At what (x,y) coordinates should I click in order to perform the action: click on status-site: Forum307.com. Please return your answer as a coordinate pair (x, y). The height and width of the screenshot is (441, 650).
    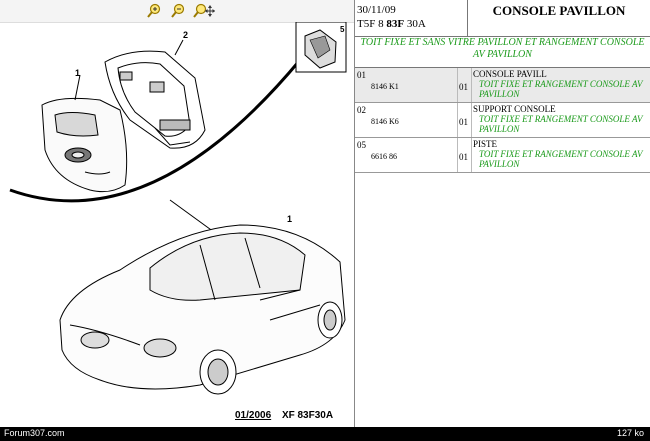
    Looking at the image, I should click on (34, 433).